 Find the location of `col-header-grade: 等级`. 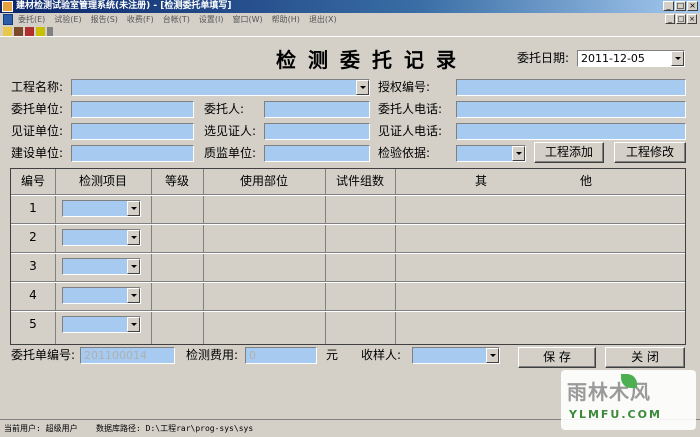

col-header-grade: 等级 is located at coordinates (176, 181).